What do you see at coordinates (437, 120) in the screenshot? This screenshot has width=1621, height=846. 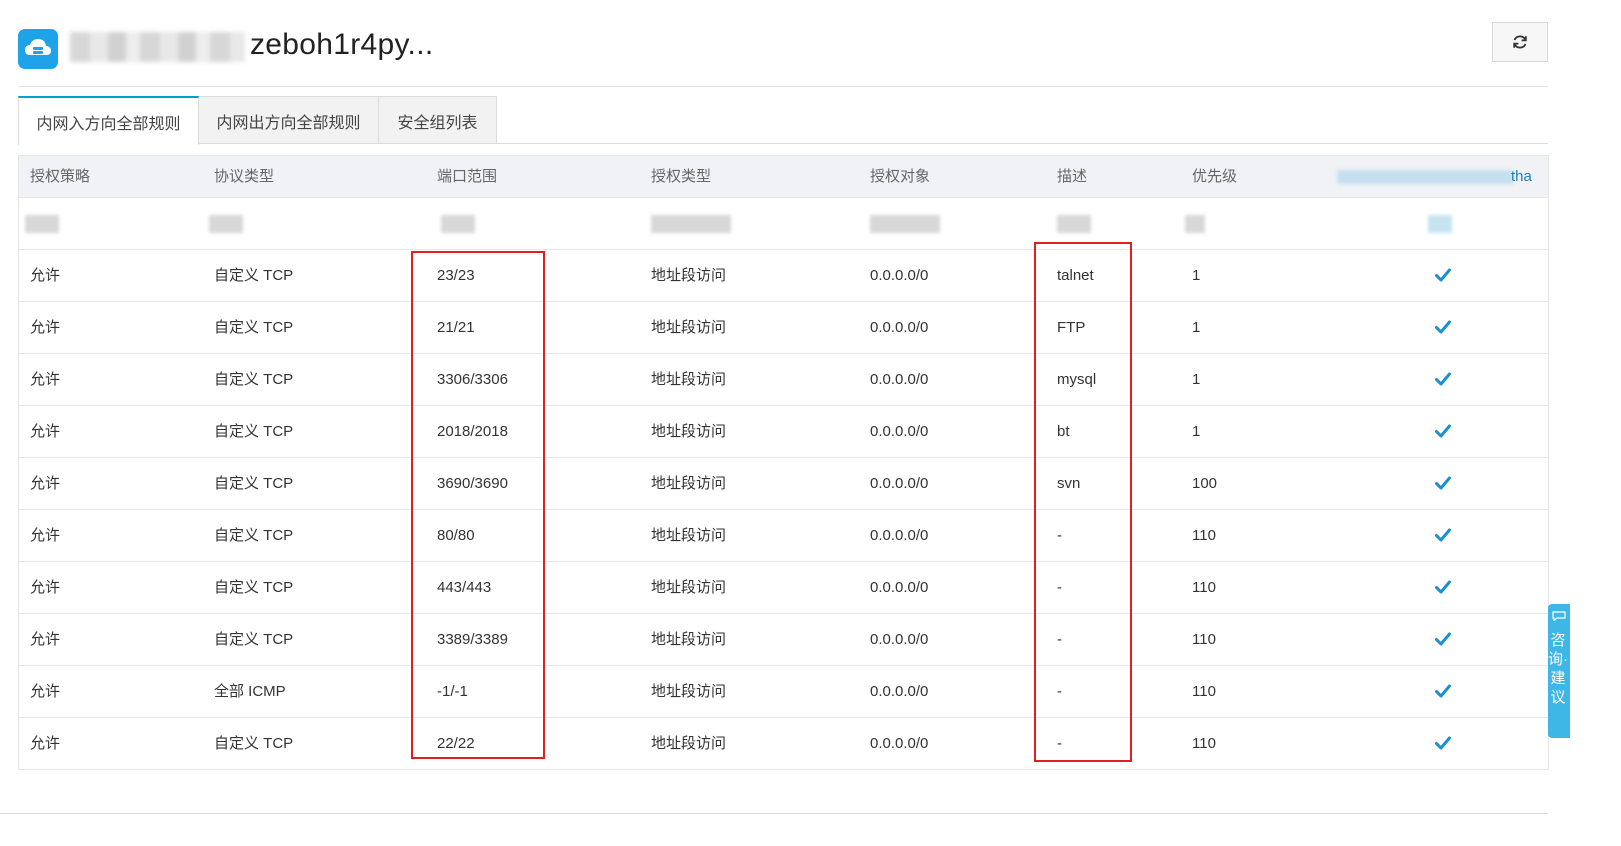 I see `tab-security-groups: 安全组列表` at bounding box center [437, 120].